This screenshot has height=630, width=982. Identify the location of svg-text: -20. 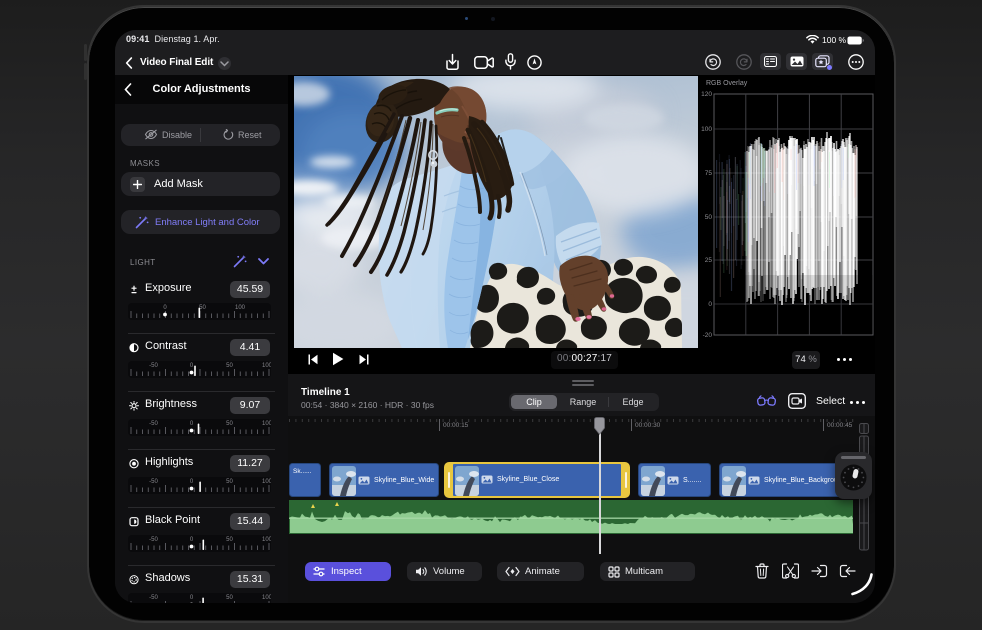
(708, 335).